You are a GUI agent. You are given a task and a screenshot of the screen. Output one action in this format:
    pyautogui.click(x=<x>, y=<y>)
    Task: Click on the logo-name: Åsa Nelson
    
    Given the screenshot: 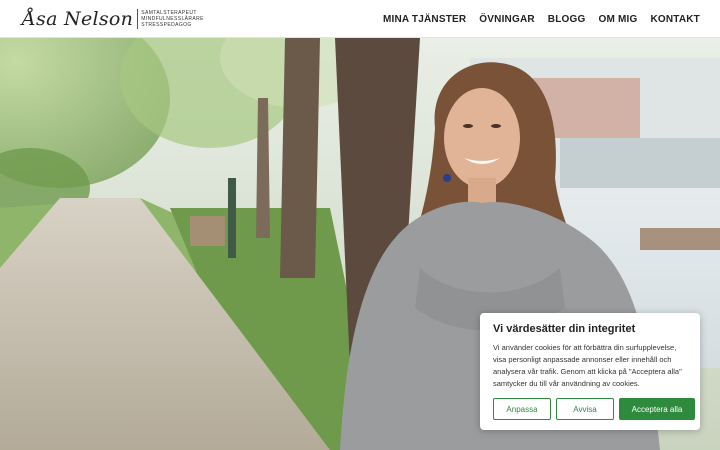 What is the action you would take?
    pyautogui.click(x=78, y=19)
    